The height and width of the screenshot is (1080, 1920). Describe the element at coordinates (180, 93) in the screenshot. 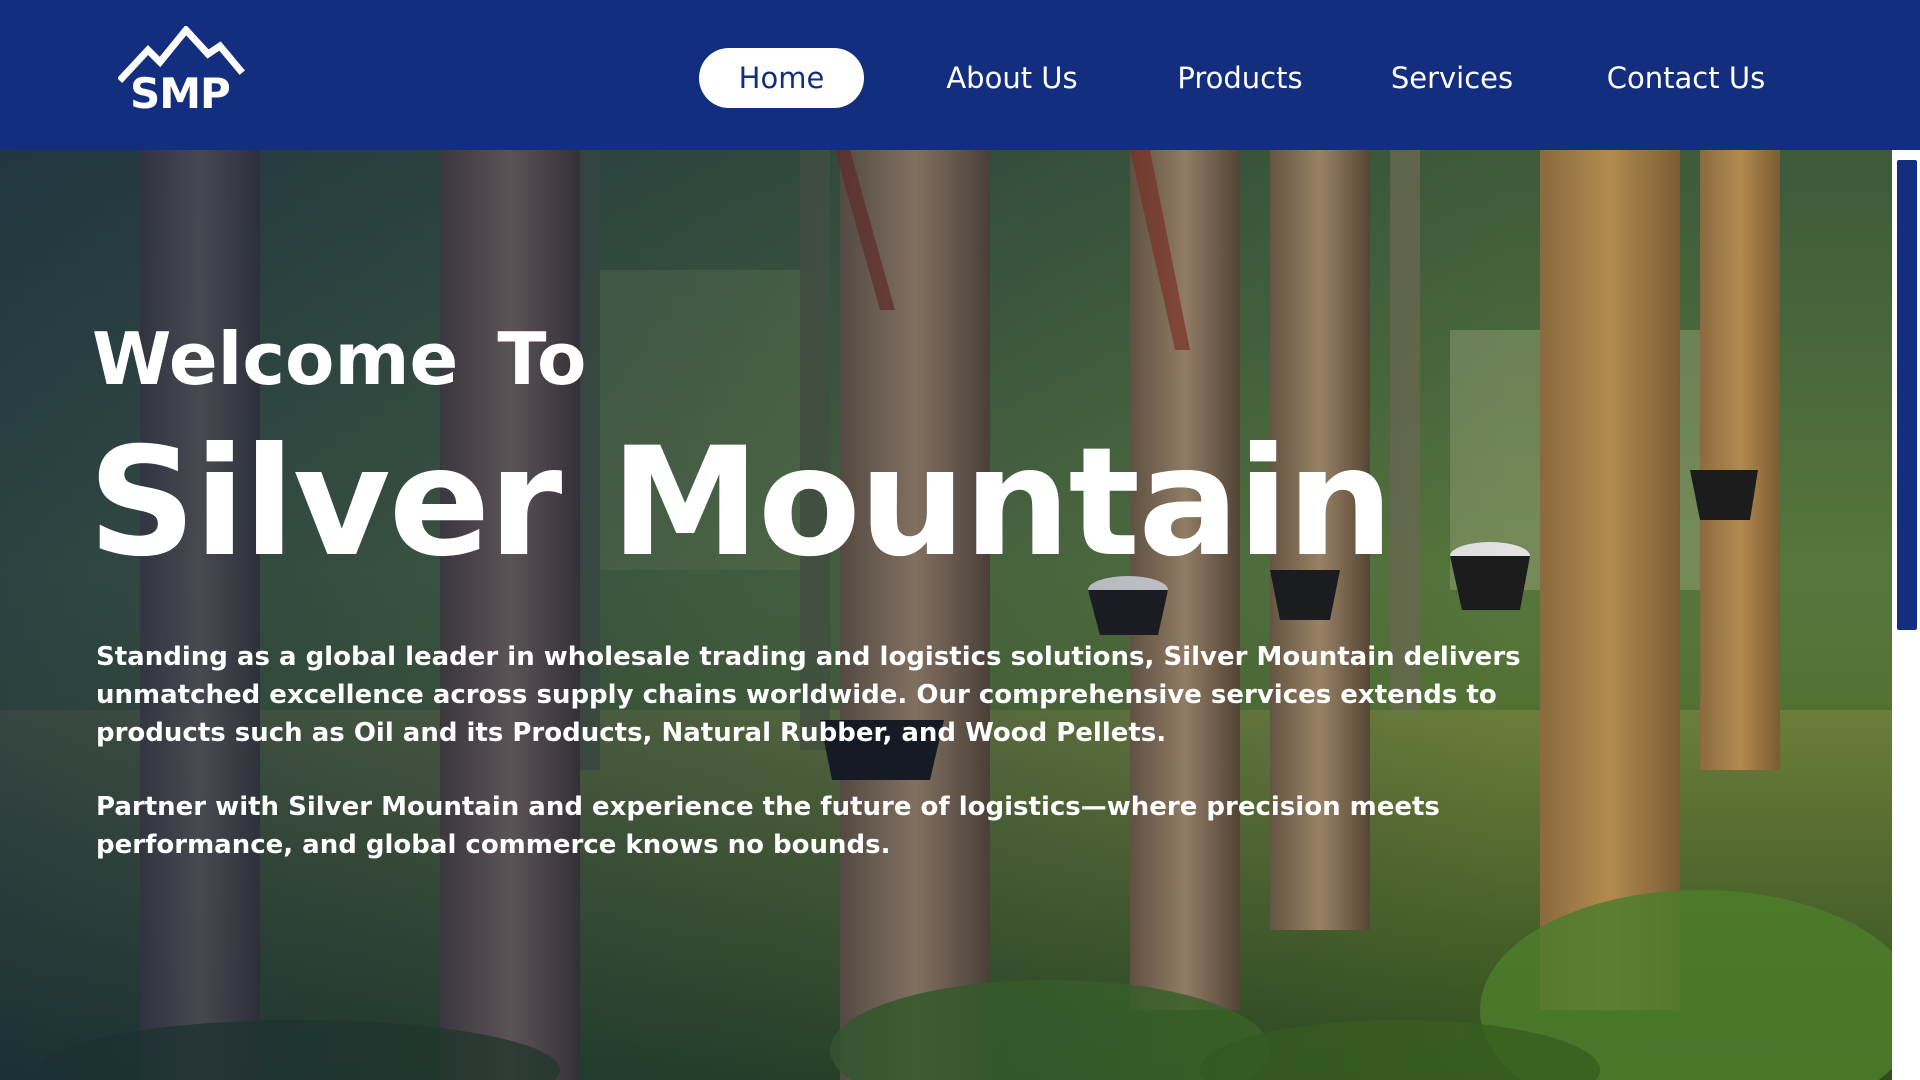

I see `logo-text: SMP` at that location.